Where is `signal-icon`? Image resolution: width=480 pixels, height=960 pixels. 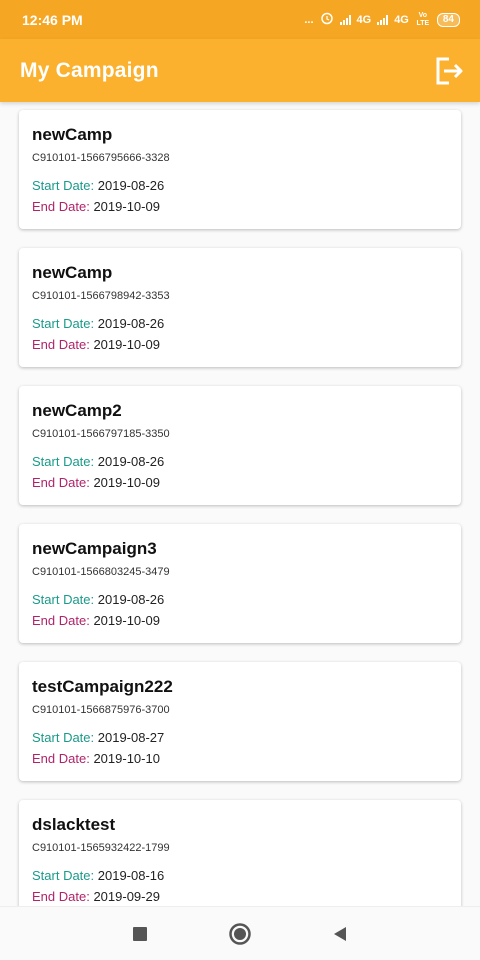 signal-icon is located at coordinates (345, 19).